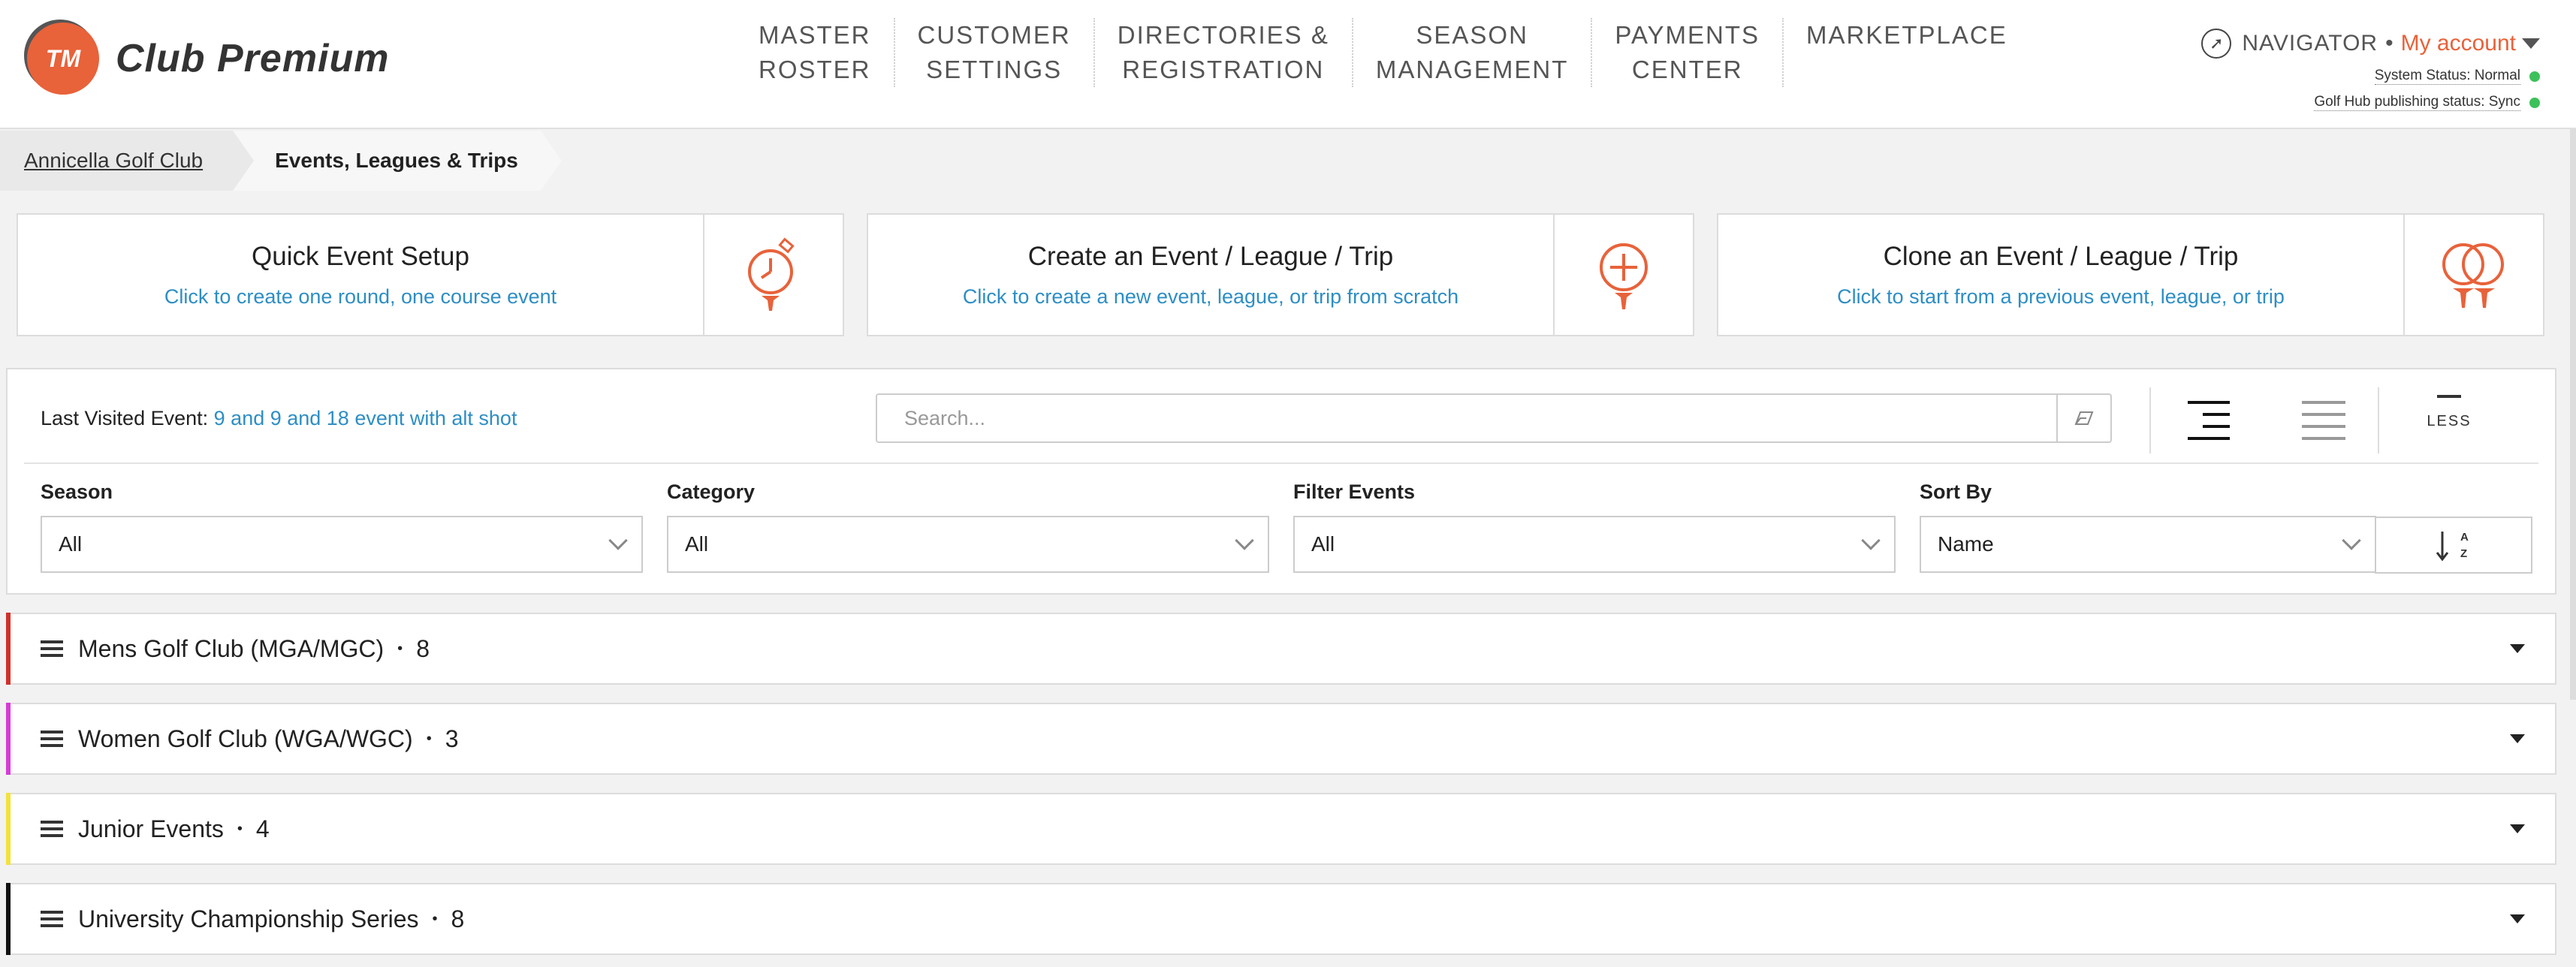  What do you see at coordinates (773, 275) in the screenshot?
I see `stopwatch-tee-icon` at bounding box center [773, 275].